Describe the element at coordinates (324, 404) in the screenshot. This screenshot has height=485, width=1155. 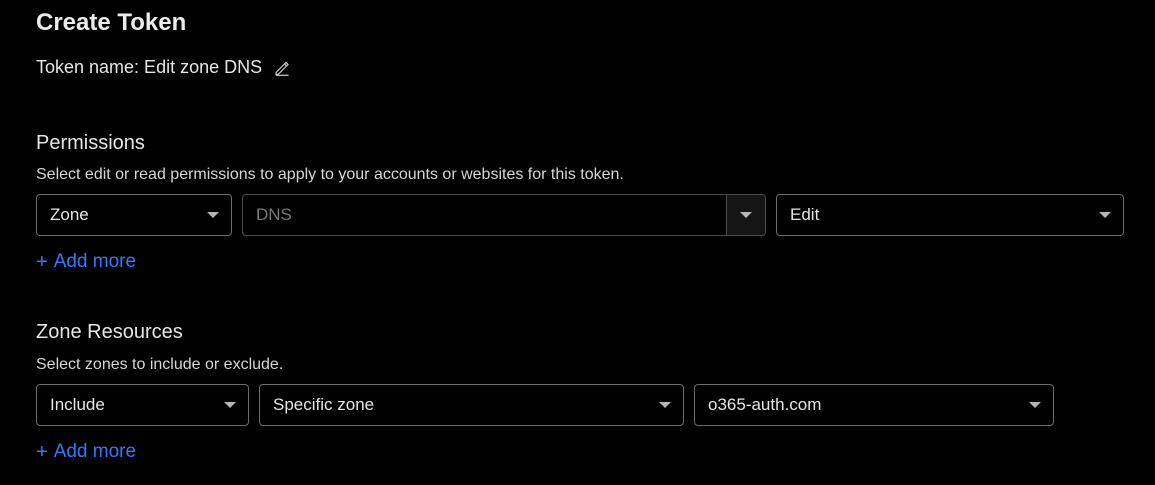
I see `zone-target-value: Specific zone` at that location.